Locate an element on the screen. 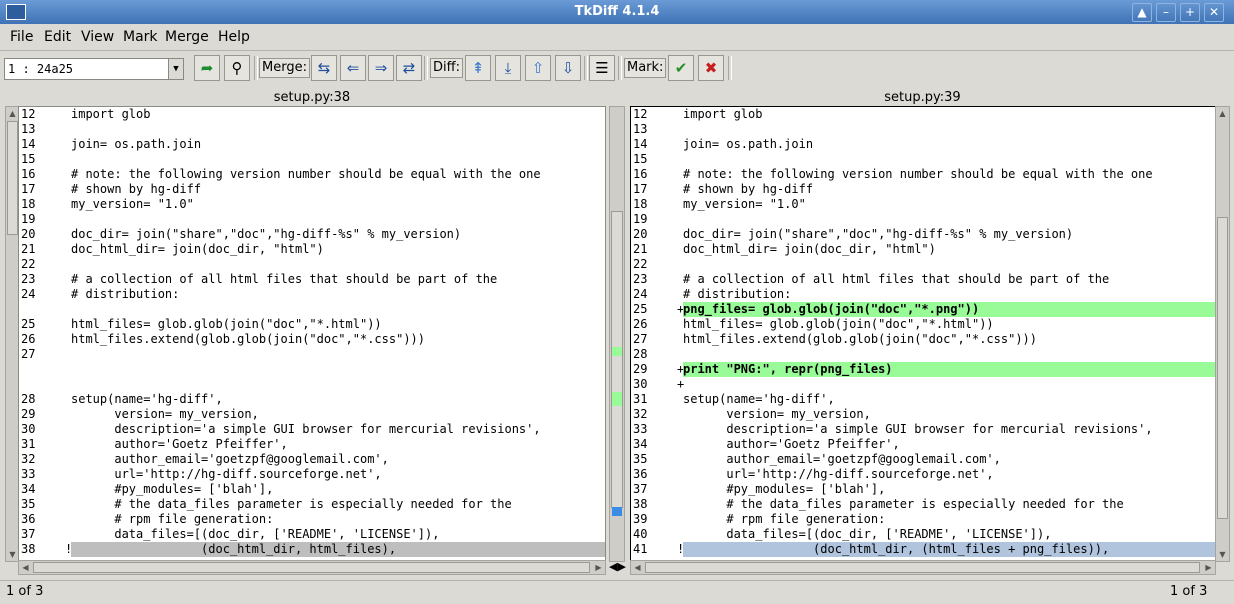 The width and height of the screenshot is (1234, 604). merge-swap-icon: ⇄ is located at coordinates (409, 68).